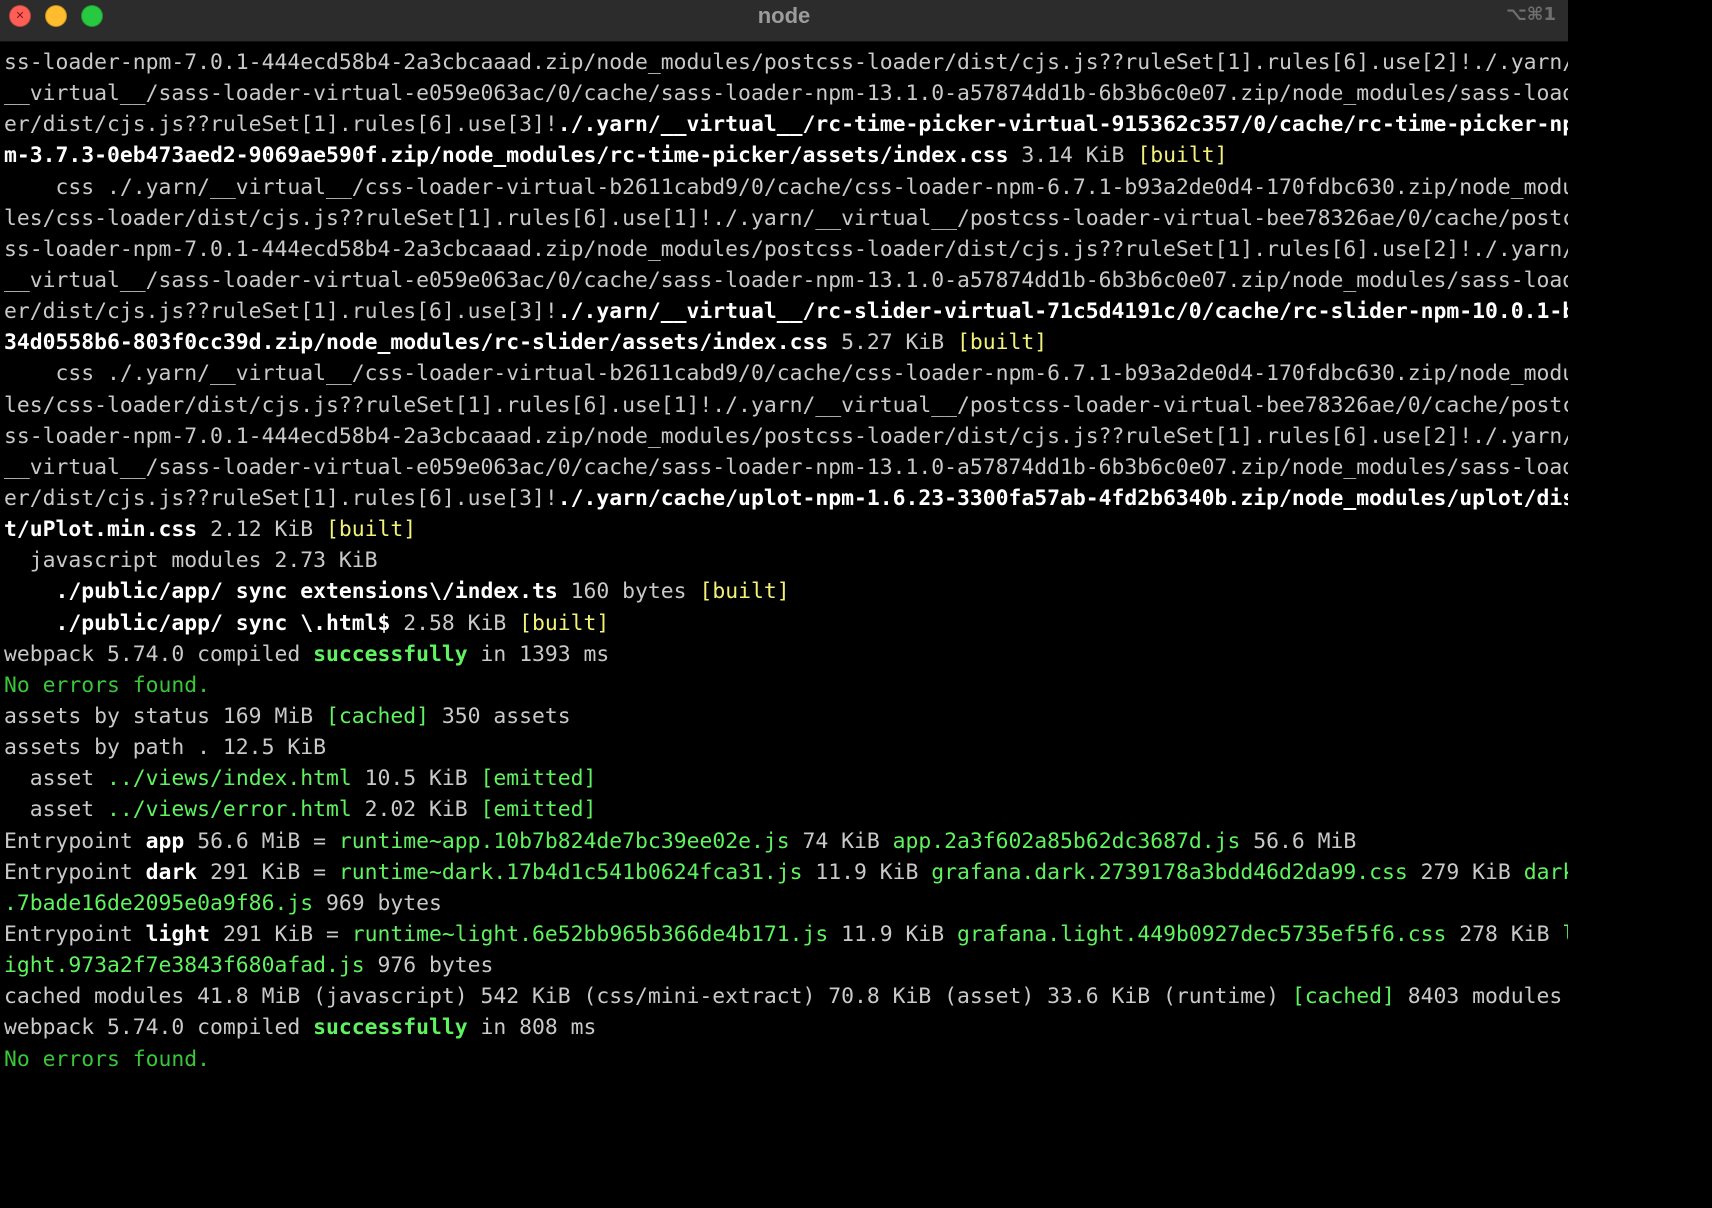  I want to click on terminal-text-segment: runtime~dark.17b4d1c541b0624fca31.js, so click(570, 872).